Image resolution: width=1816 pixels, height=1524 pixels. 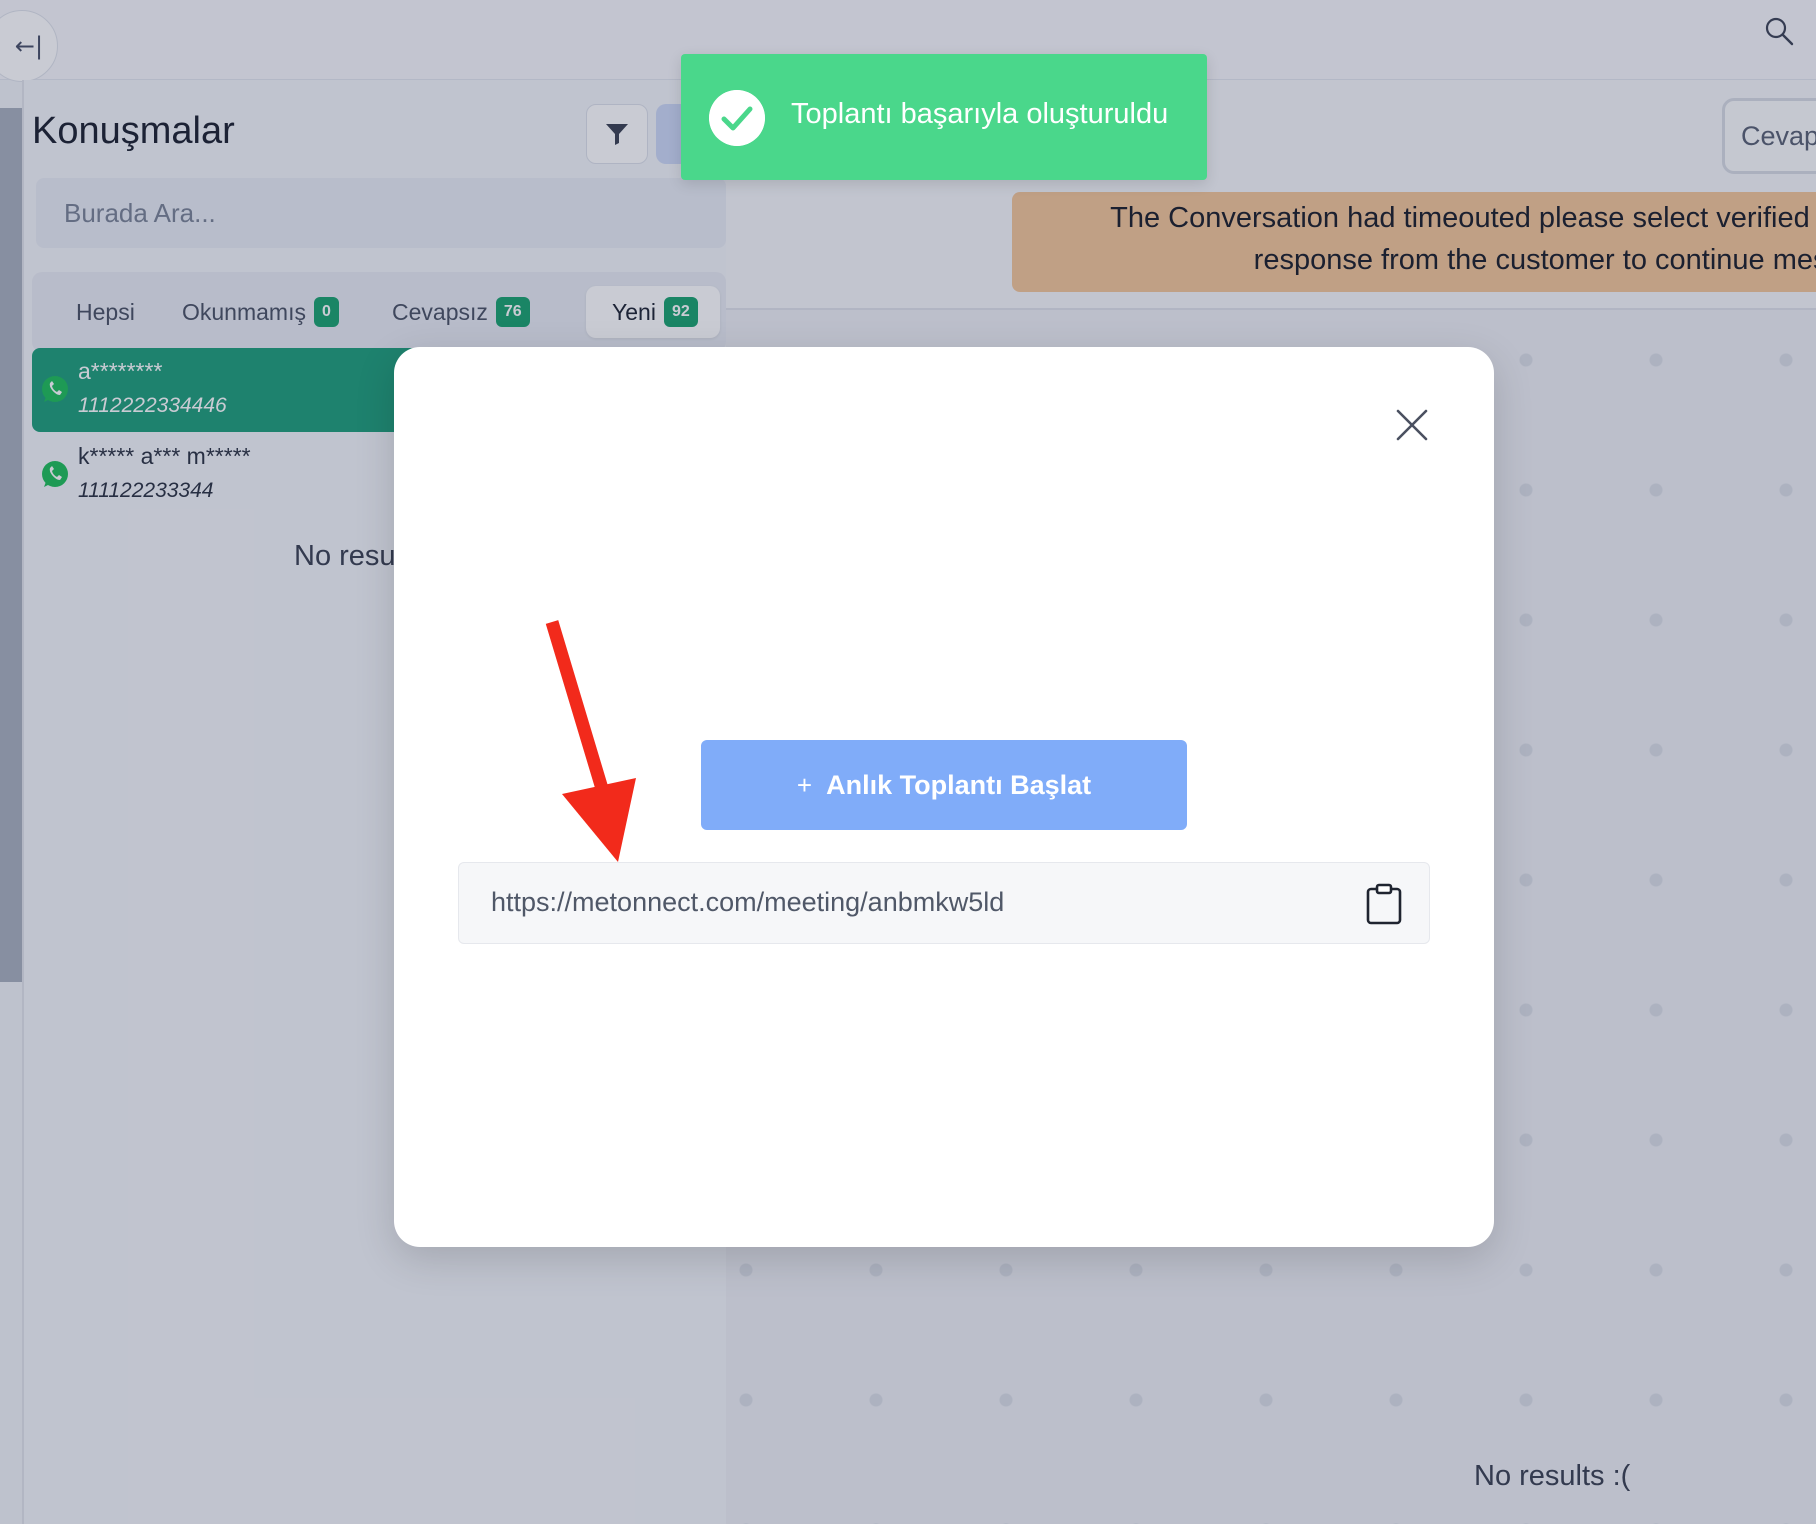 I want to click on meeting-link-field: https://metonnect.com/meeting/anbmkw5ld, so click(x=944, y=903).